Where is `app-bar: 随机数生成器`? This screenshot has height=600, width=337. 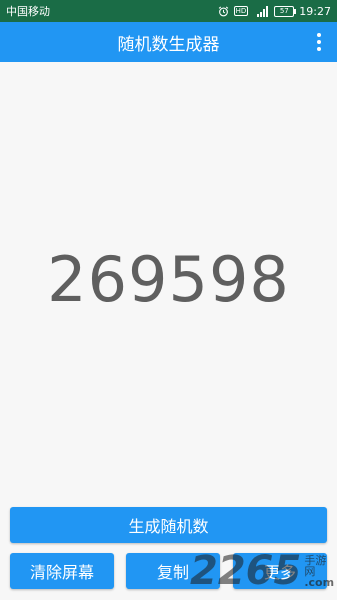 app-bar: 随机数生成器 is located at coordinates (168, 42).